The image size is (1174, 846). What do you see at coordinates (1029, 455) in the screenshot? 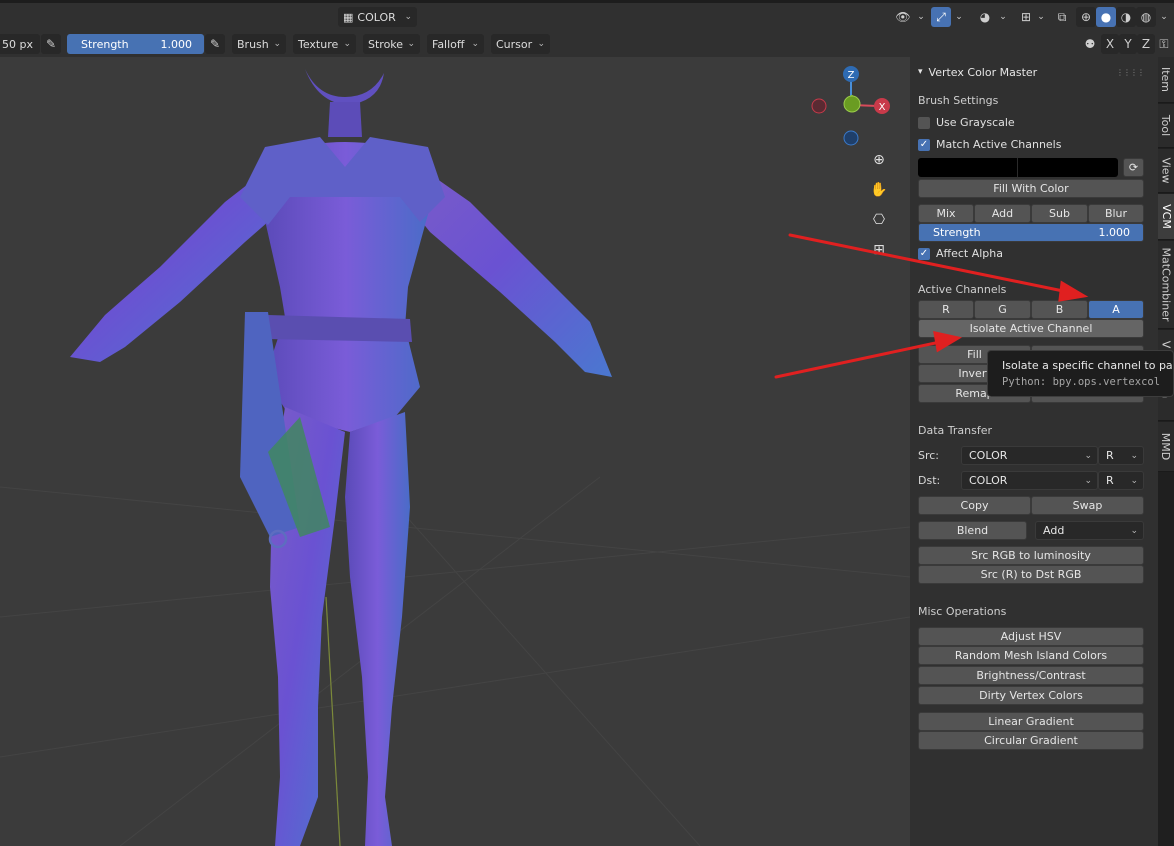
I see `src-layer-dropdown: COLOR ⌄` at bounding box center [1029, 455].